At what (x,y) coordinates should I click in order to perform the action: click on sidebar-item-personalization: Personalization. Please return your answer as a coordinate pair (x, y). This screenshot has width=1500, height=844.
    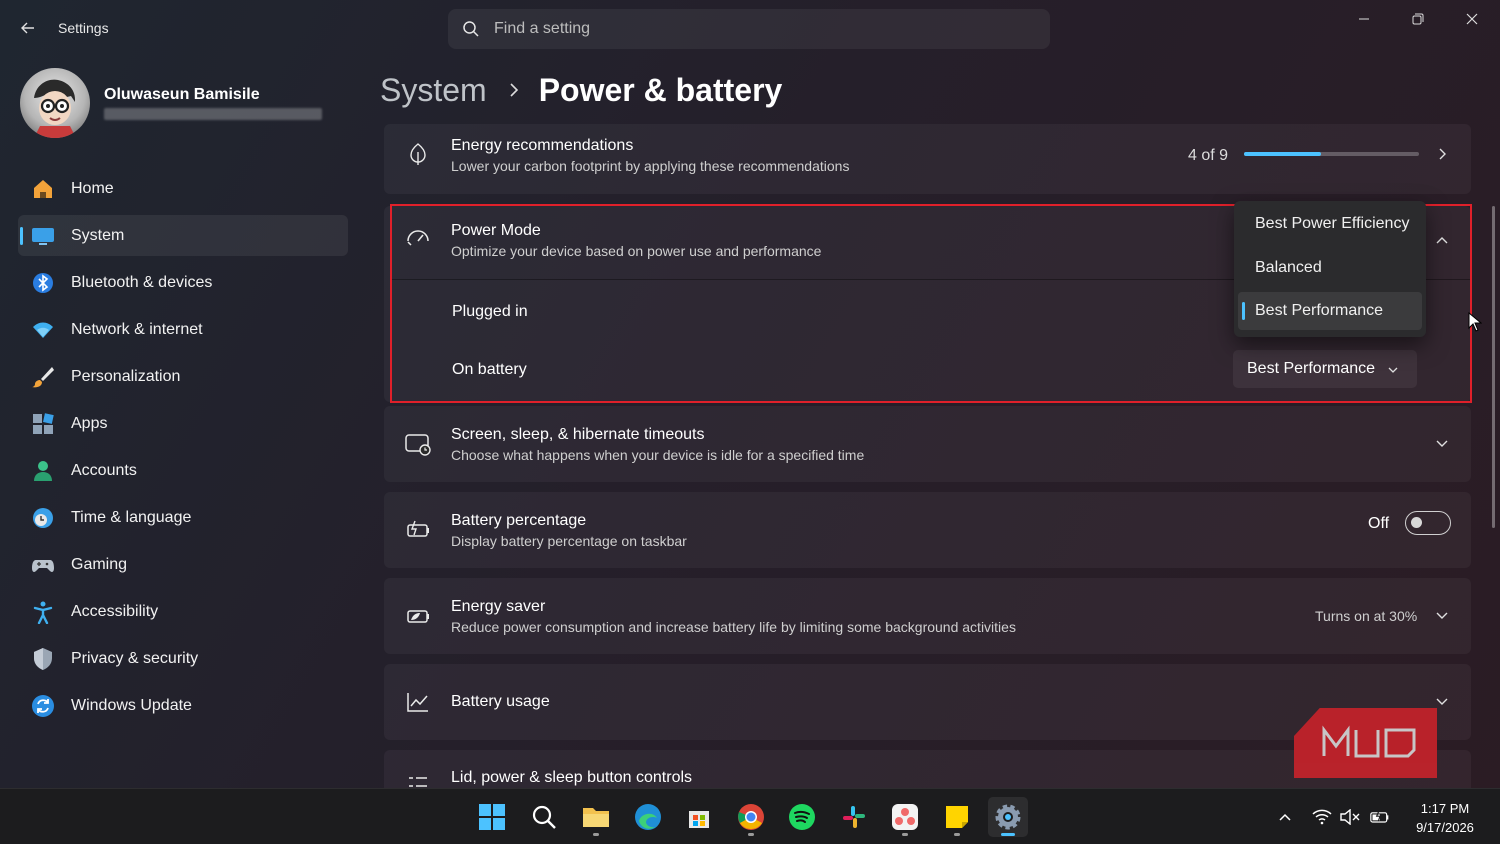
    Looking at the image, I should click on (183, 376).